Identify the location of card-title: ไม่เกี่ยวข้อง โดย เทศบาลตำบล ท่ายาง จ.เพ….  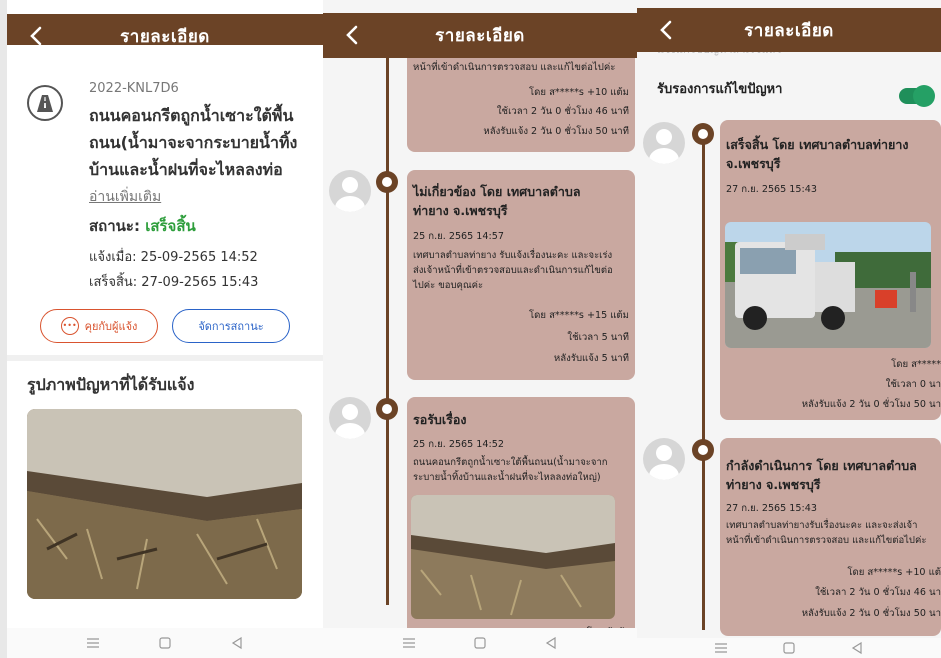
(497, 201).